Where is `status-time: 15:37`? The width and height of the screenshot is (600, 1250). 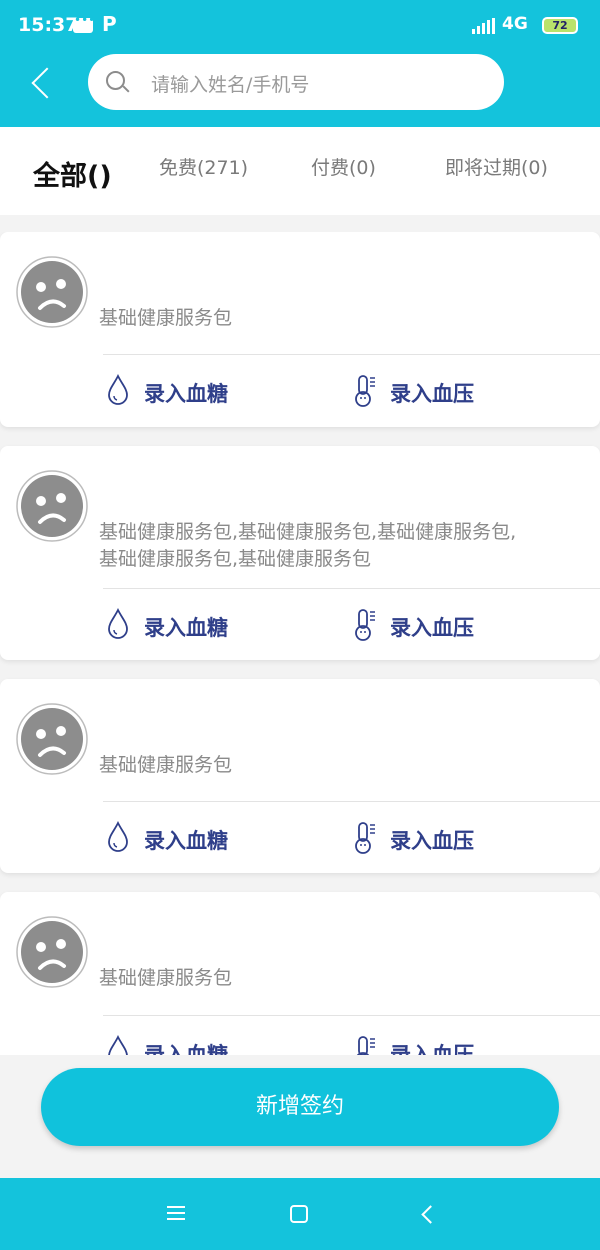 status-time: 15:37 is located at coordinates (48, 25).